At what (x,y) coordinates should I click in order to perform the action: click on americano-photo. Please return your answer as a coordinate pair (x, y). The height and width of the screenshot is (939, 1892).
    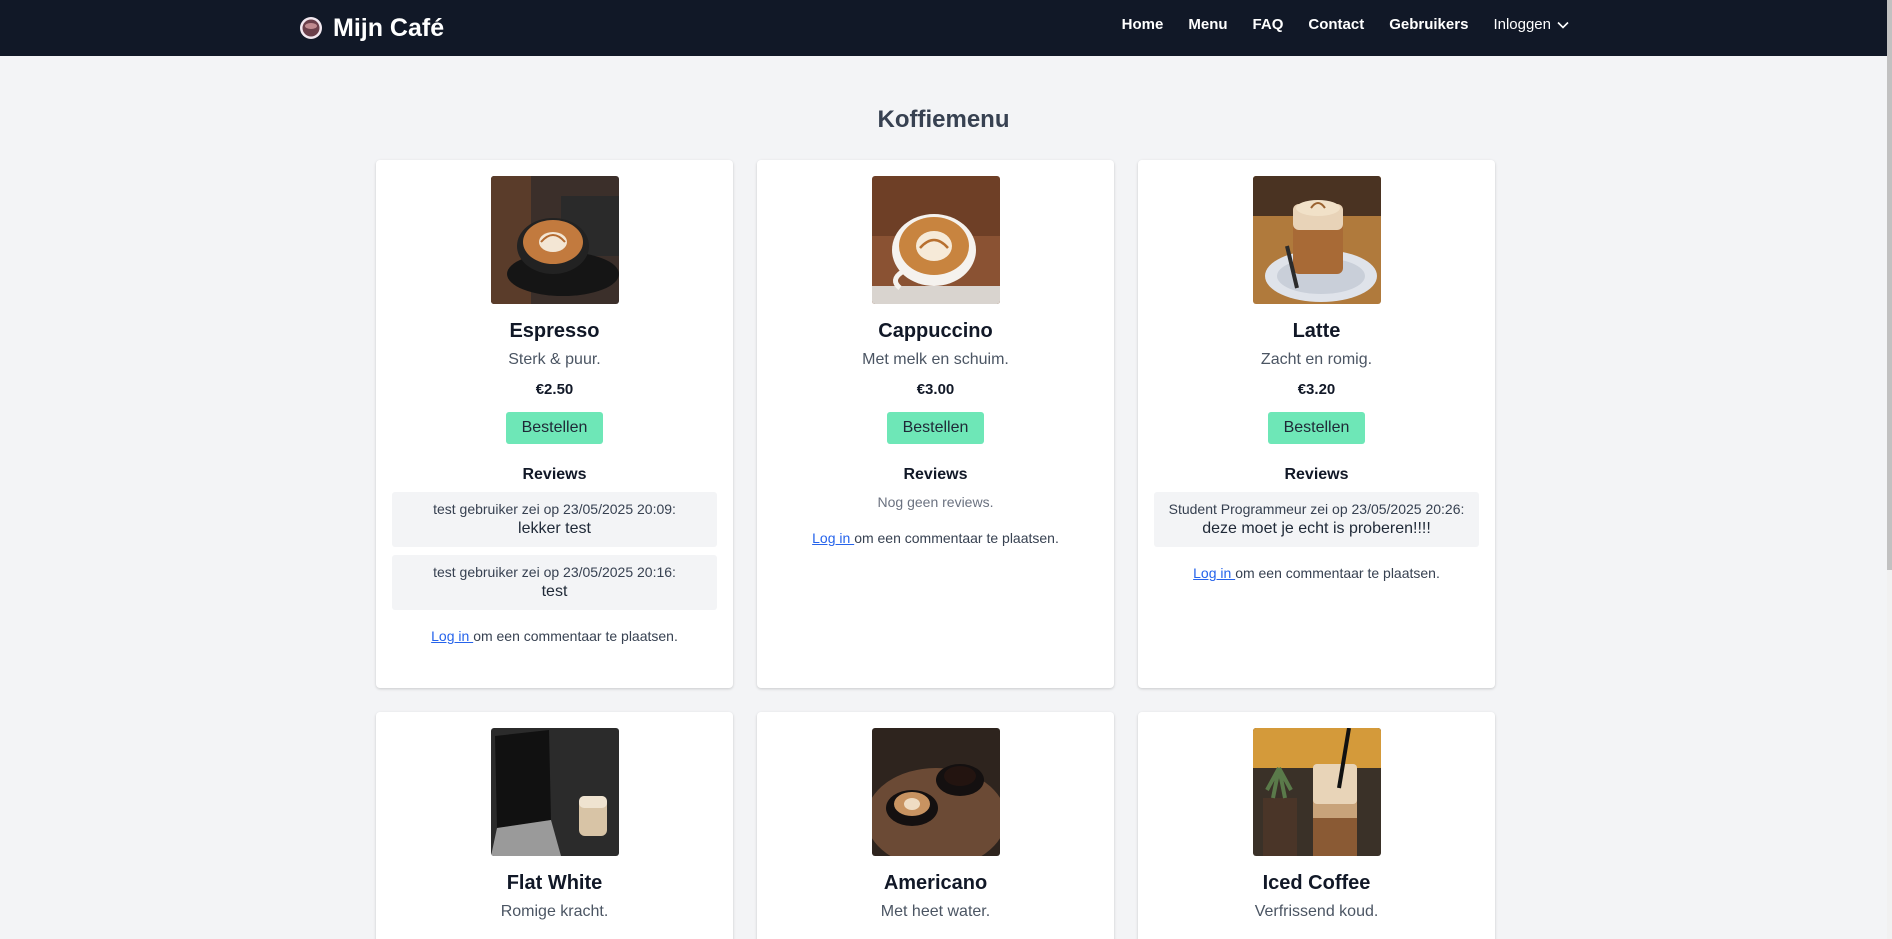
    Looking at the image, I should click on (935, 792).